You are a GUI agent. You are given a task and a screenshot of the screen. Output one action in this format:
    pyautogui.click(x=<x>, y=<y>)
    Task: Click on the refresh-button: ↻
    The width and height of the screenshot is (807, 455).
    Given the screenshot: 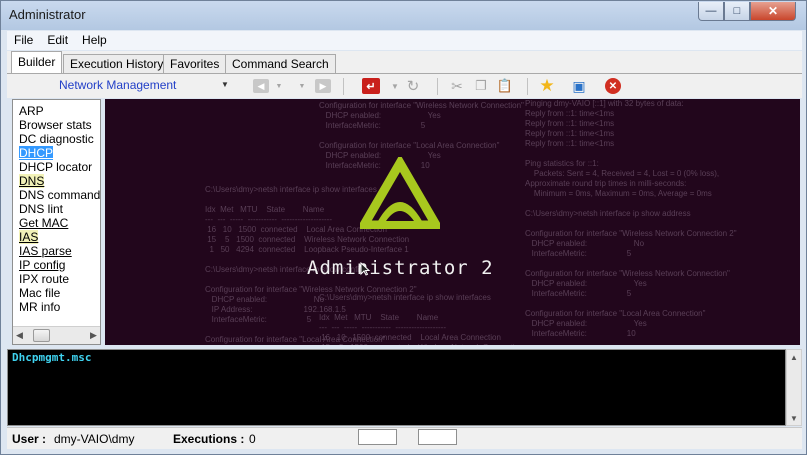 What is the action you would take?
    pyautogui.click(x=413, y=86)
    